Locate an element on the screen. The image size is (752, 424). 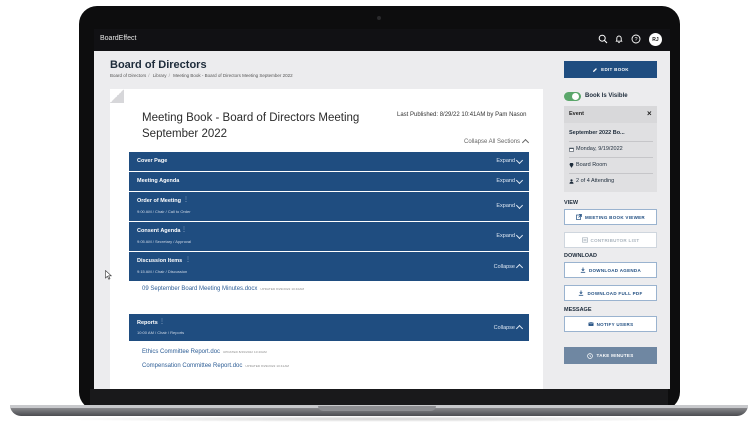
envelope-icon is located at coordinates (590, 324).